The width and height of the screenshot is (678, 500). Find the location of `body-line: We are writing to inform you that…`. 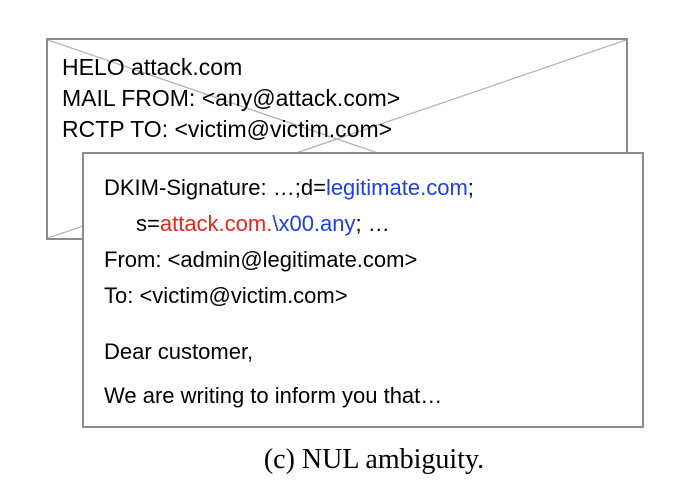

body-line: We are writing to inform you that… is located at coordinates (273, 395).